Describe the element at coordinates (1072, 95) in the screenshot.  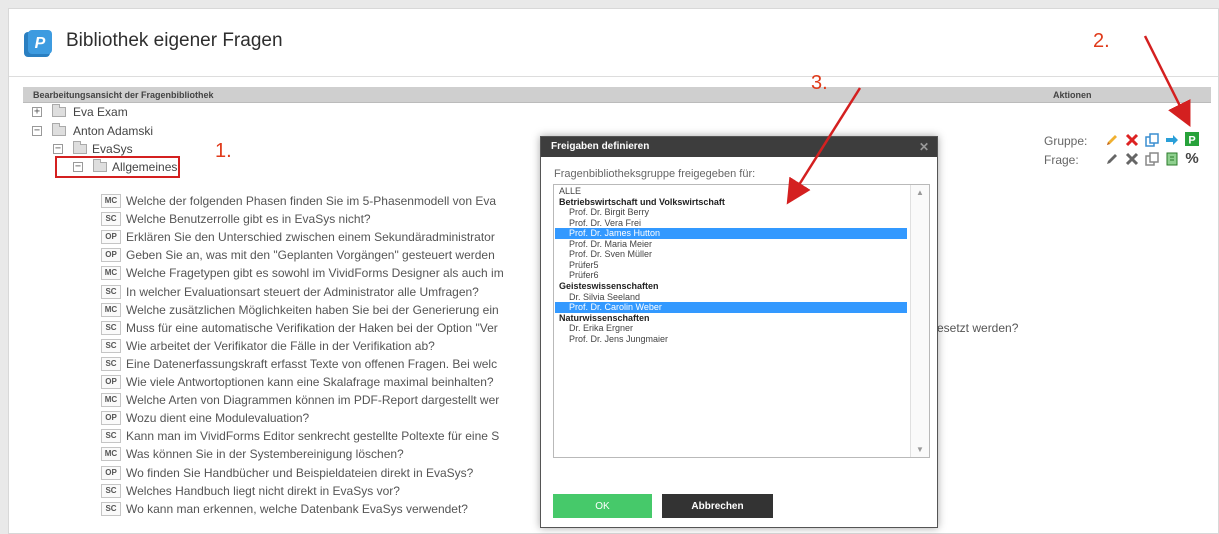
I see `actions-header: Aktionen` at that location.